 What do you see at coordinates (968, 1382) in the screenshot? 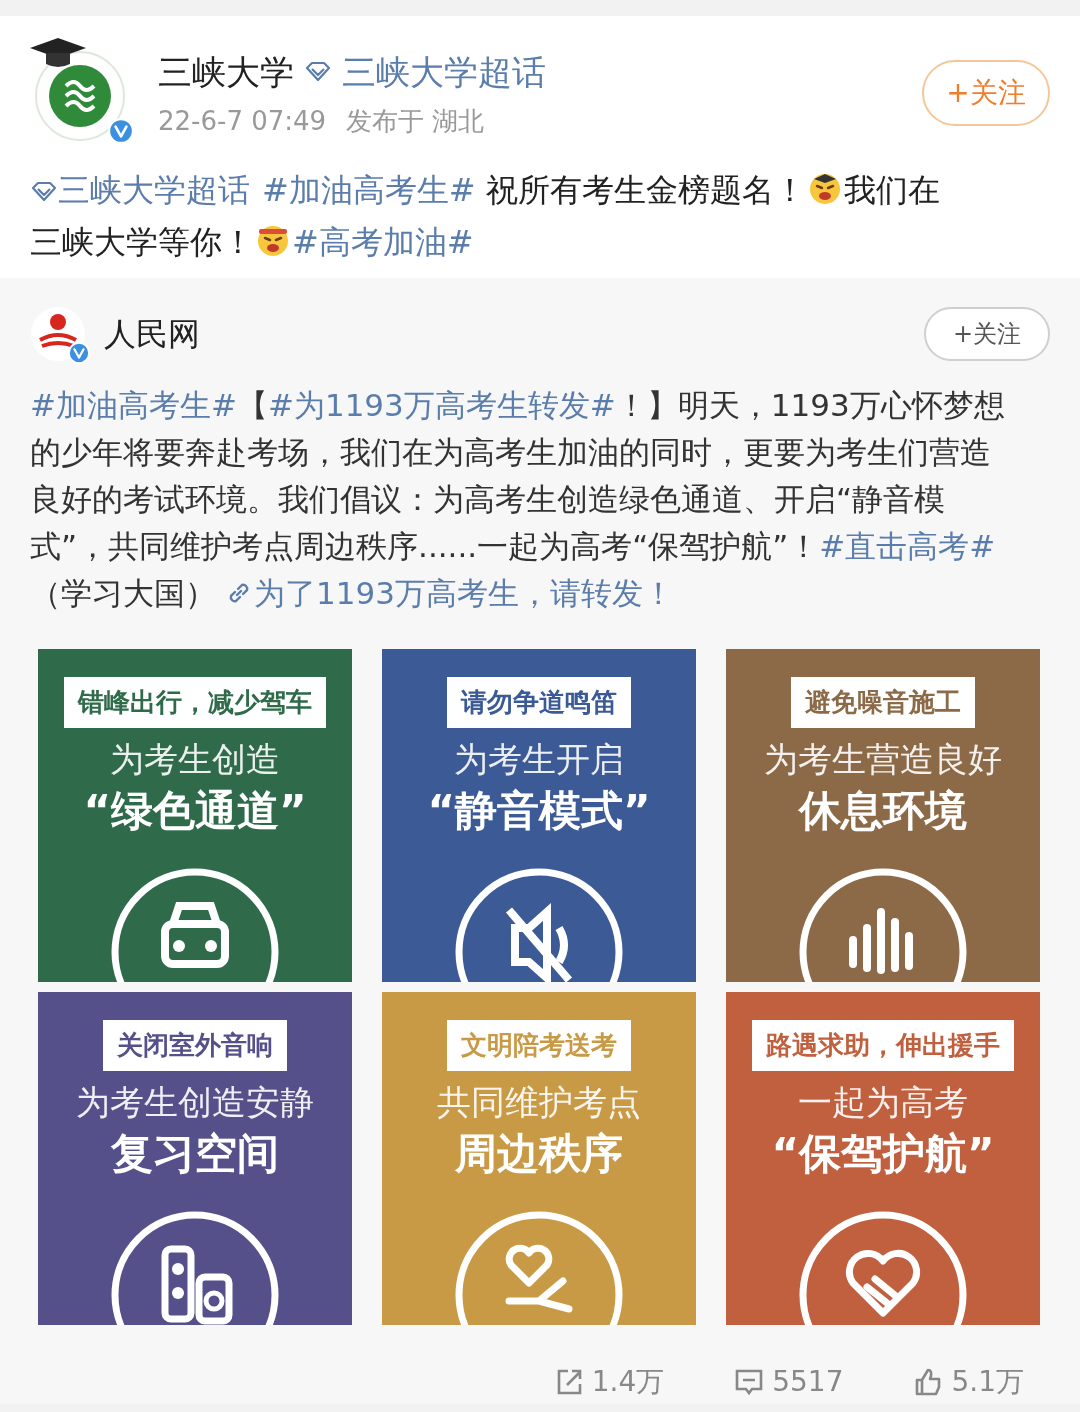
I see `like-button: 5.1万` at bounding box center [968, 1382].